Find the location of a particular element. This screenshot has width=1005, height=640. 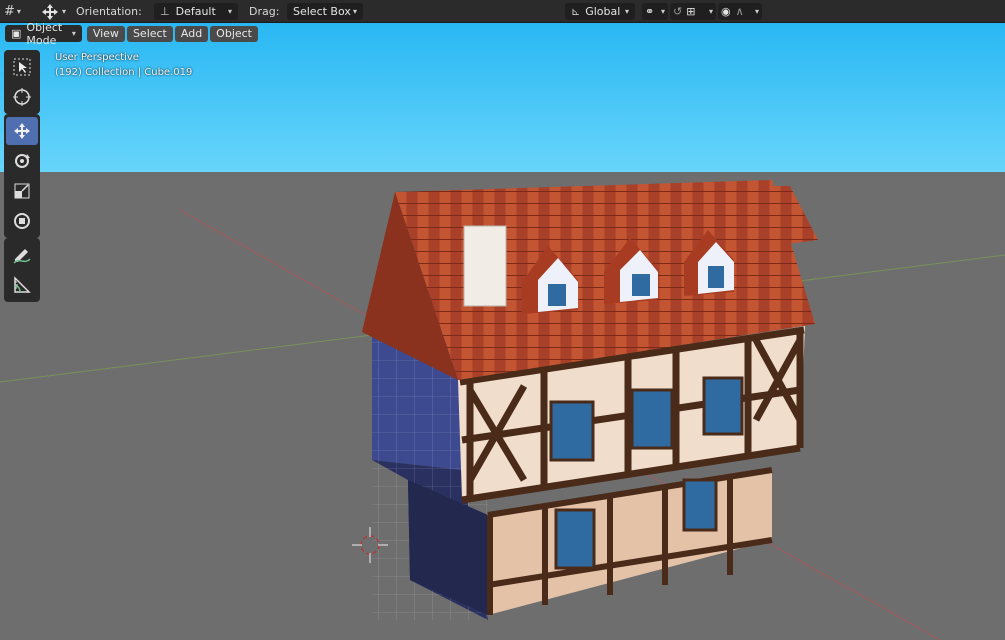

menu-view: View is located at coordinates (105, 33).